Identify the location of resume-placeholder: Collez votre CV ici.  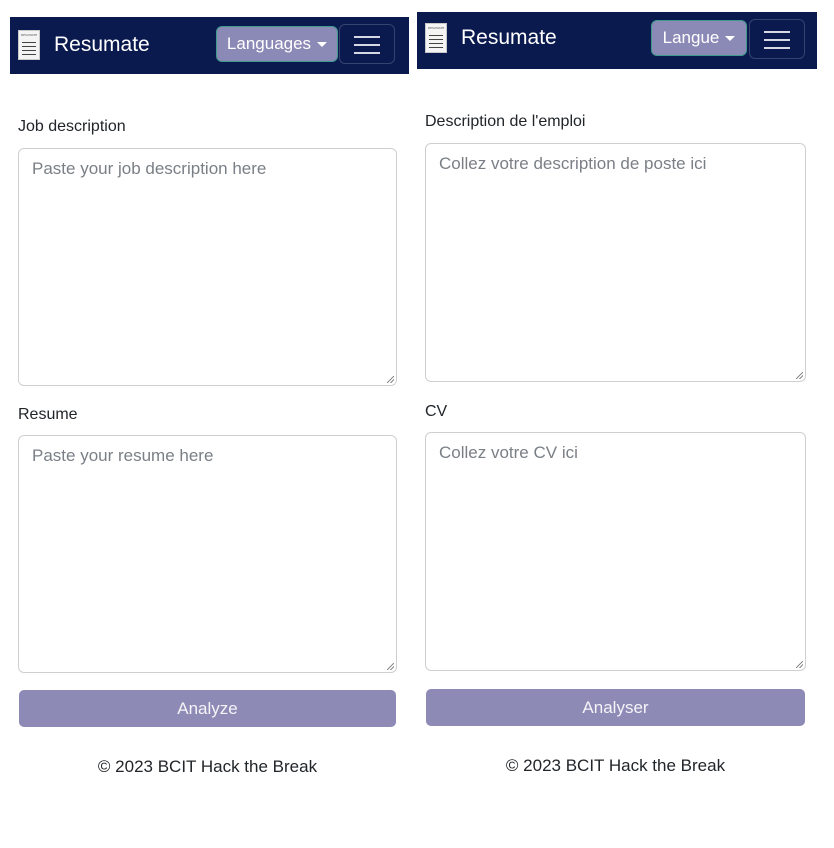
(508, 452).